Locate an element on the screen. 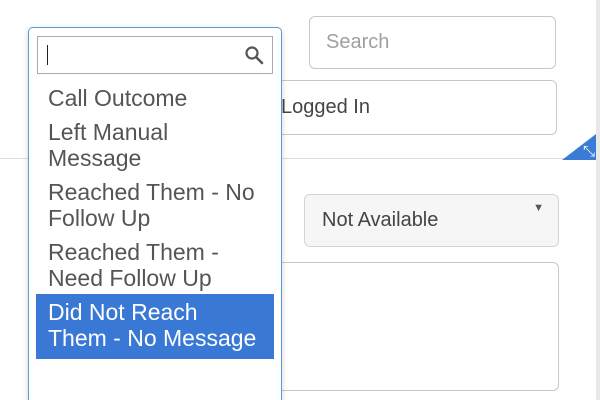 The height and width of the screenshot is (400, 600). text-cursor is located at coordinates (47, 55).